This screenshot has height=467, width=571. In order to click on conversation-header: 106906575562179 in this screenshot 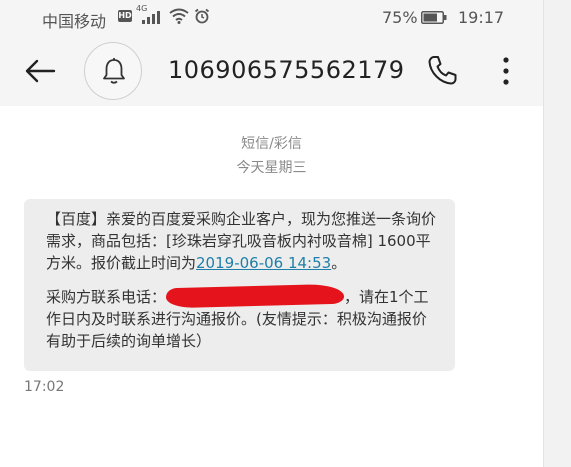, I will do `click(271, 71)`.